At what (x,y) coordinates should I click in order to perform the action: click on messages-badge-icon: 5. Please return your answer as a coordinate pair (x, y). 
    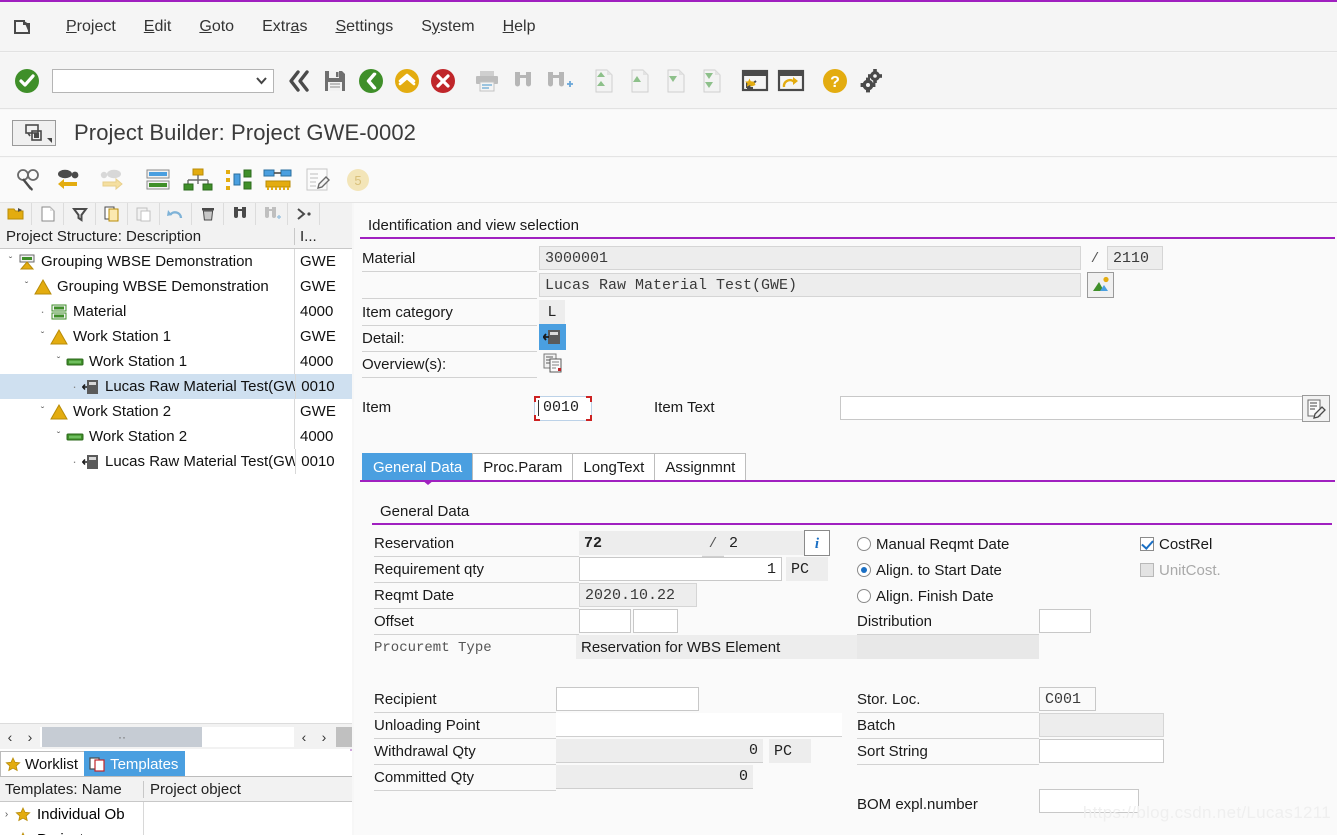
    Looking at the image, I should click on (358, 180).